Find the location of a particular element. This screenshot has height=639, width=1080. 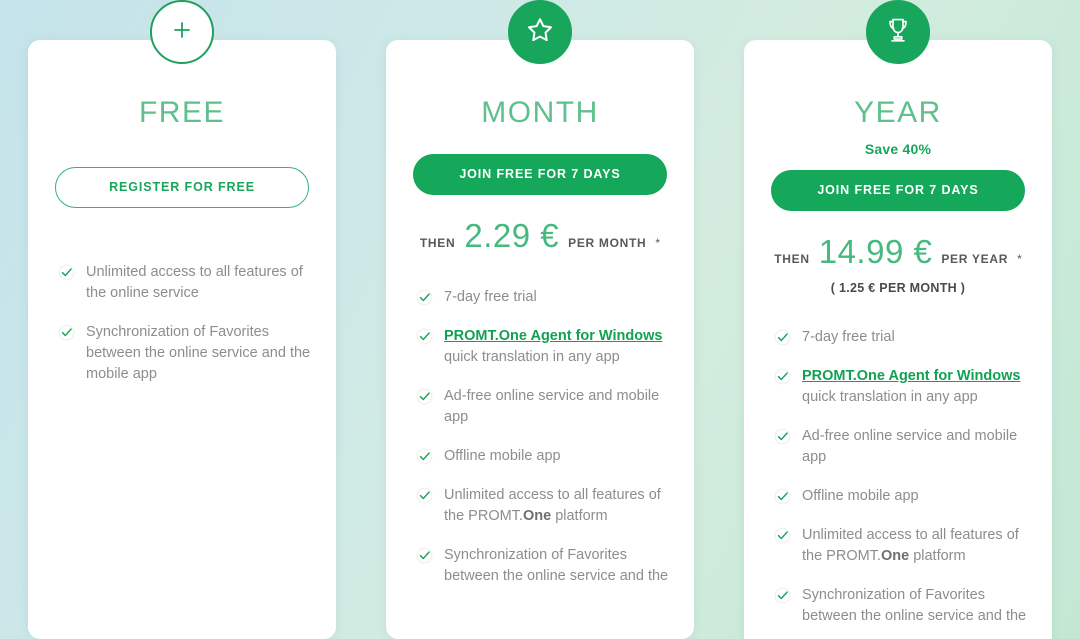

cta-button-free: REGISTER FOR FREE is located at coordinates (182, 187).